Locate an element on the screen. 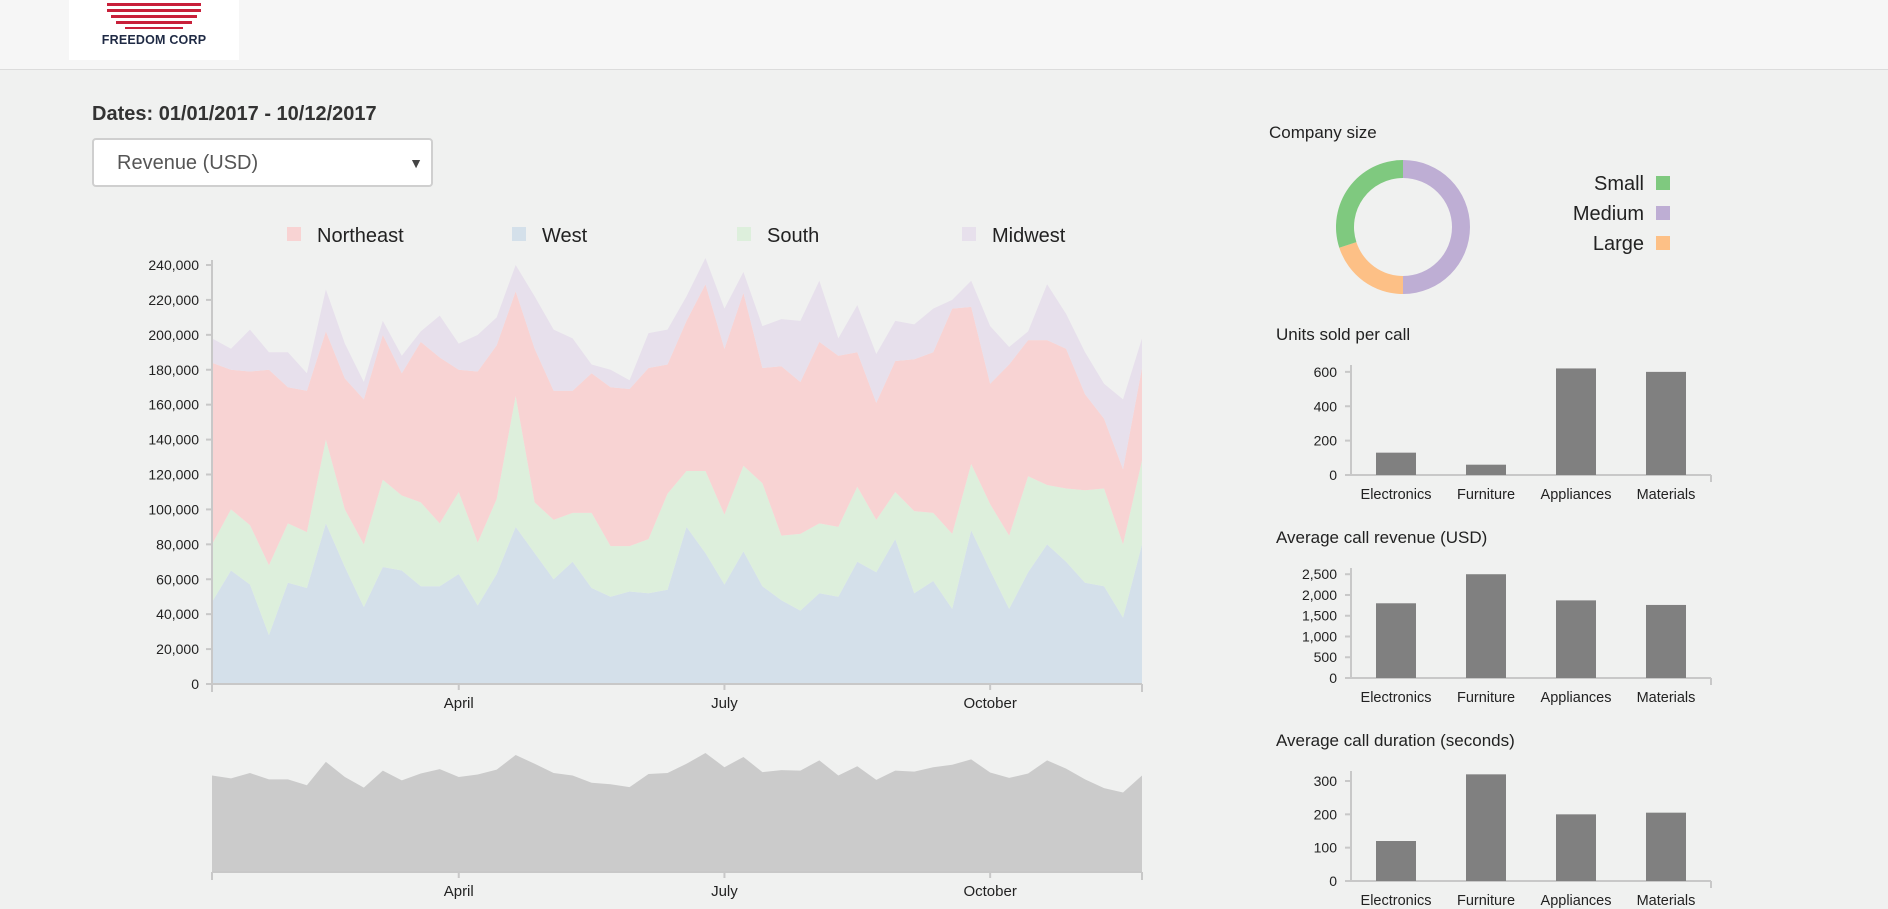 The image size is (1888, 909). y-tick-label: 180,000 is located at coordinates (173, 370).